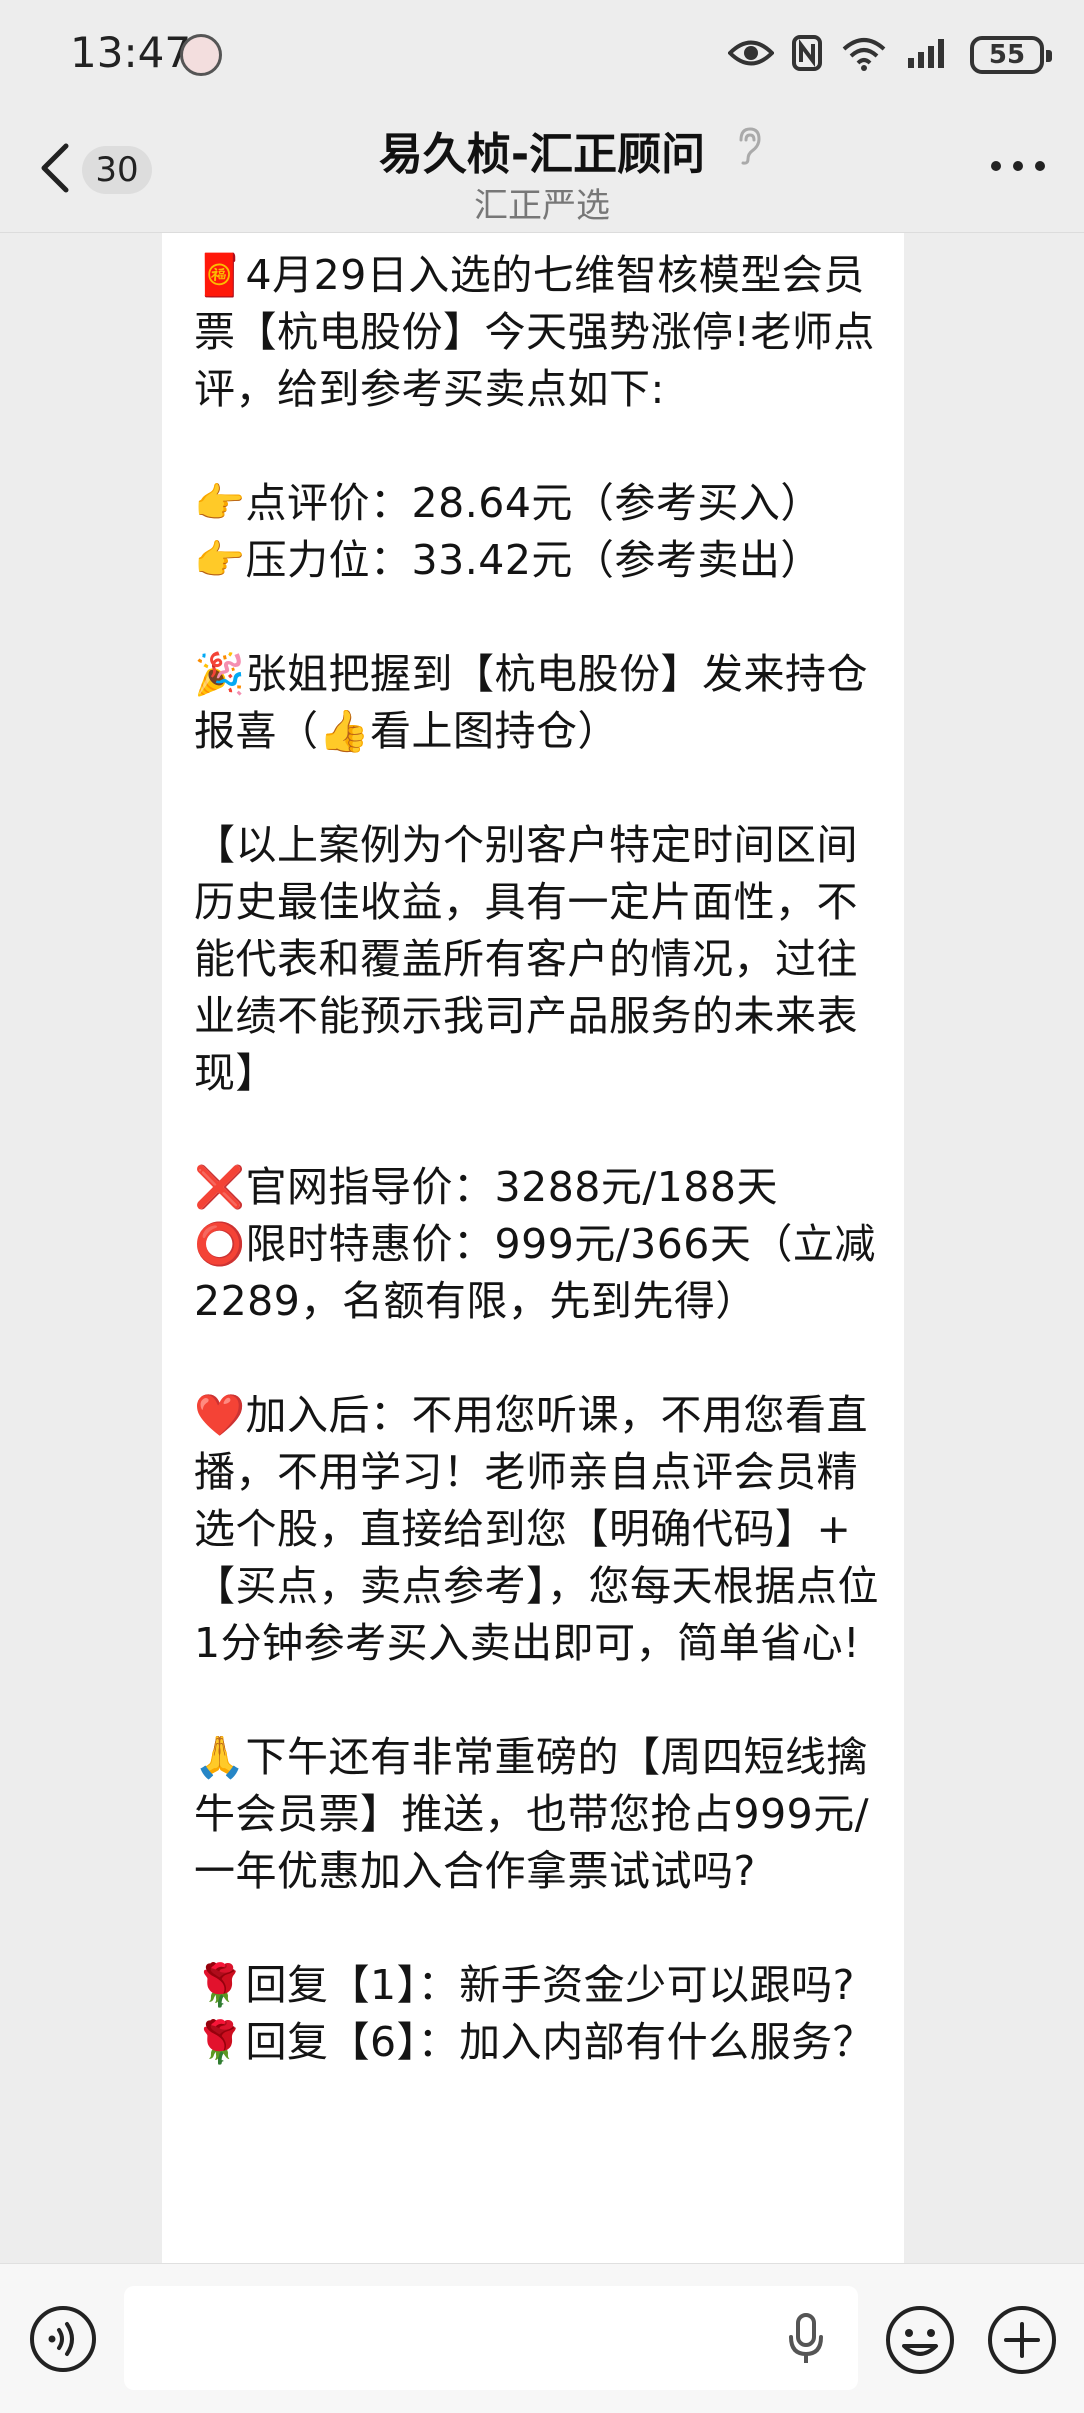  I want to click on input-bar, so click(542, 2338).